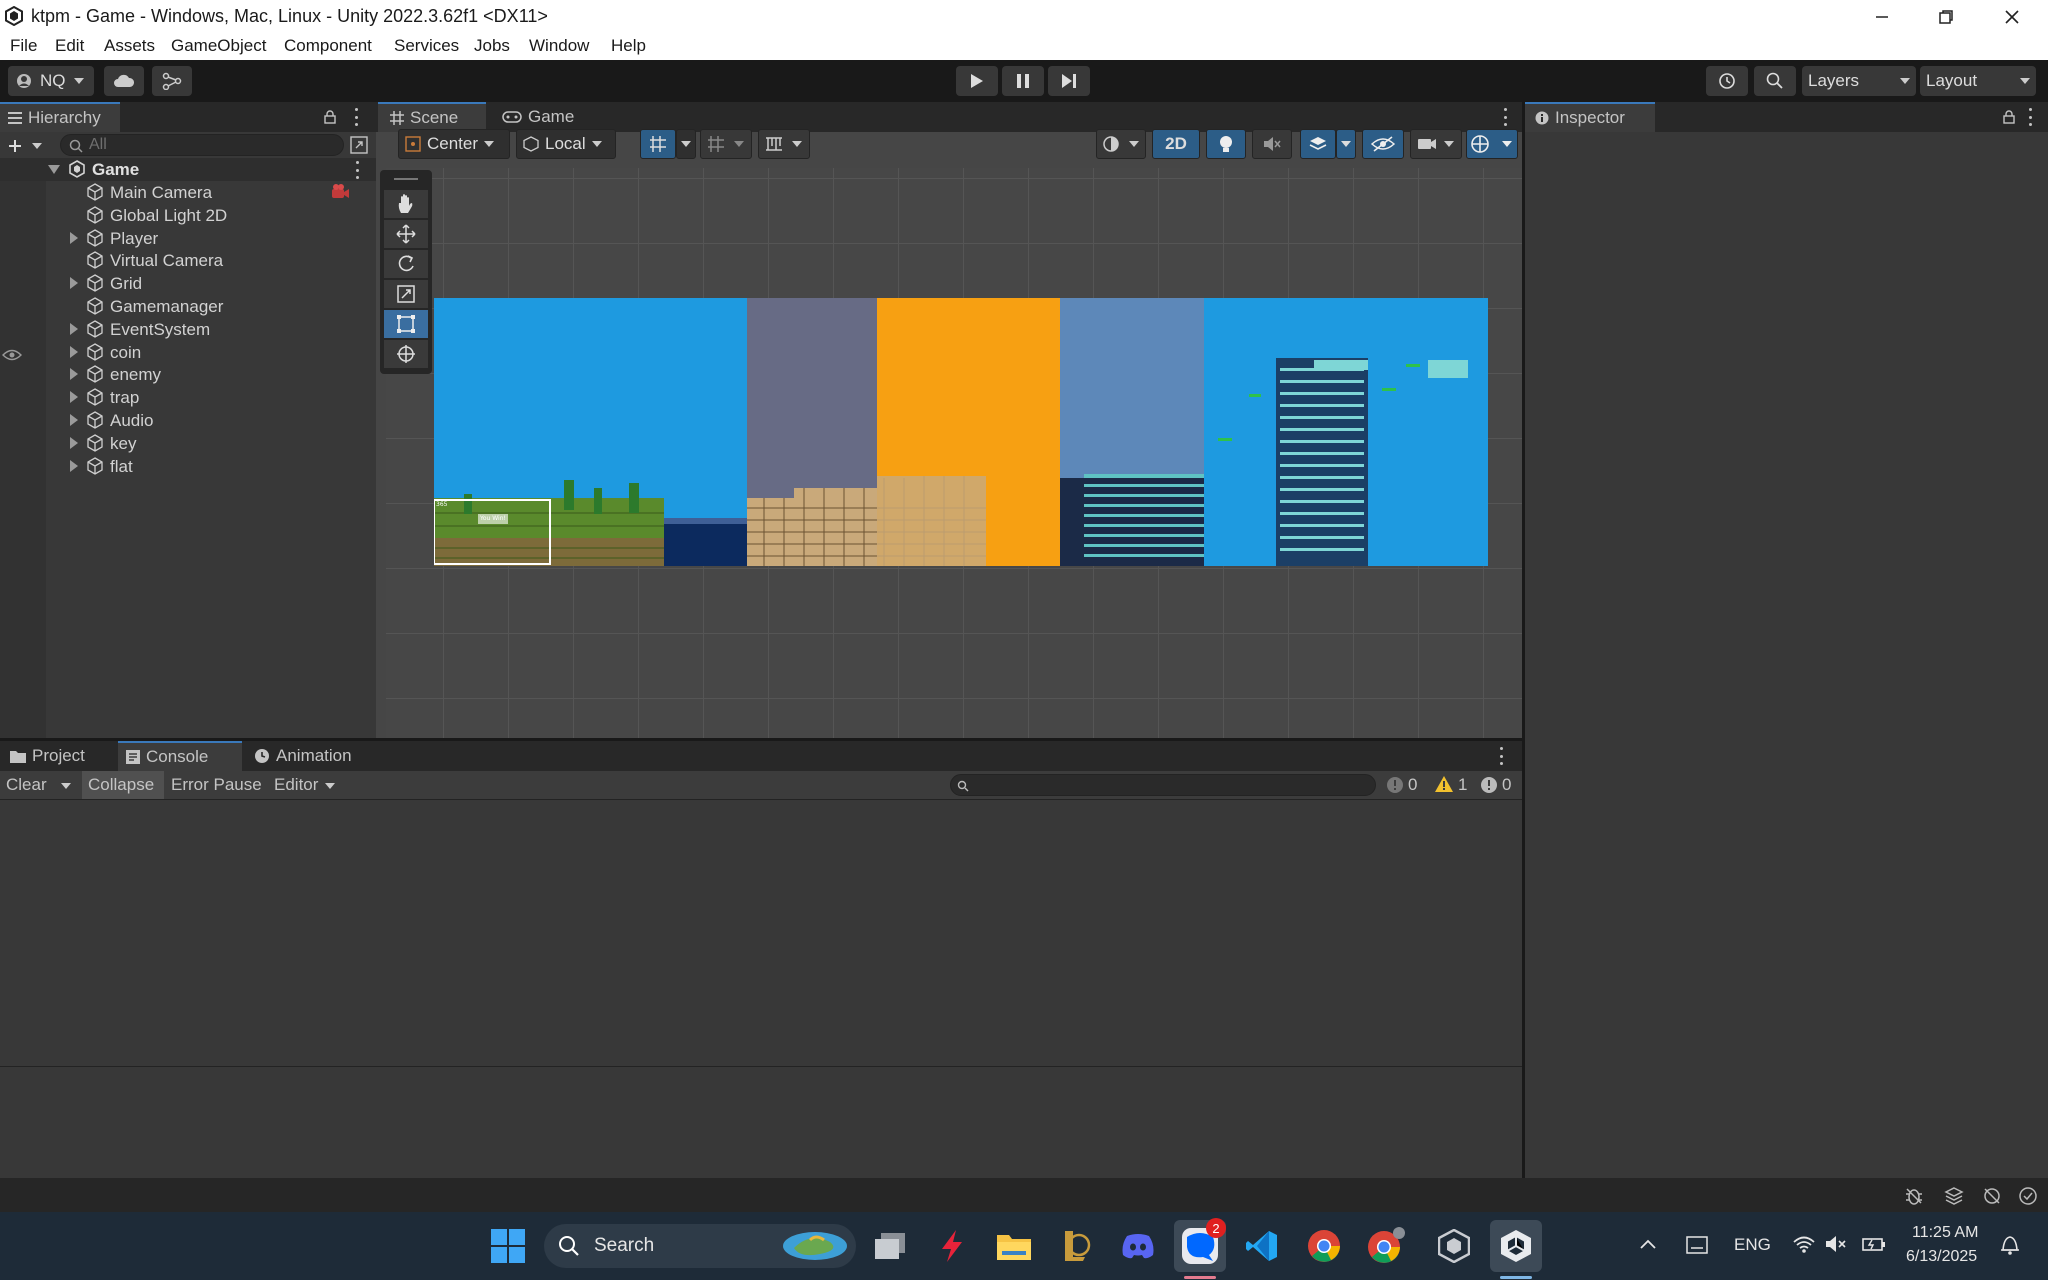  Describe the element at coordinates (1324, 1246) in the screenshot. I see `app-chrome` at that location.